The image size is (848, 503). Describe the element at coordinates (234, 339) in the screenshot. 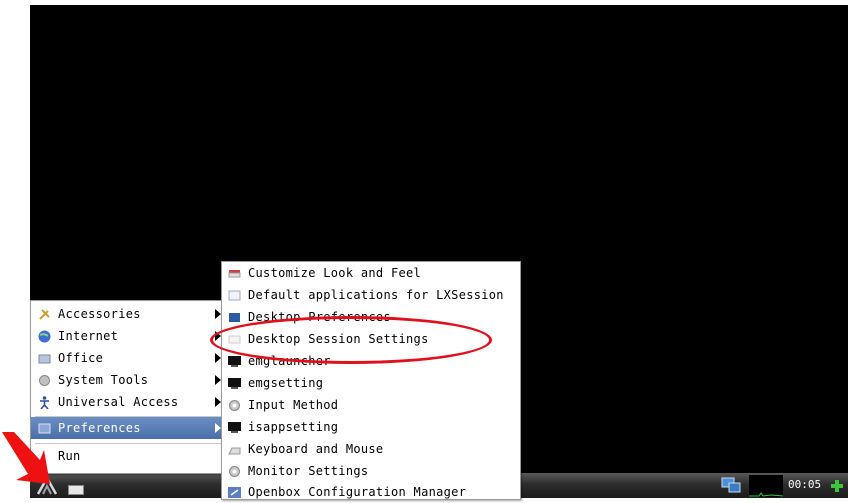

I see `session-settings-icon` at that location.